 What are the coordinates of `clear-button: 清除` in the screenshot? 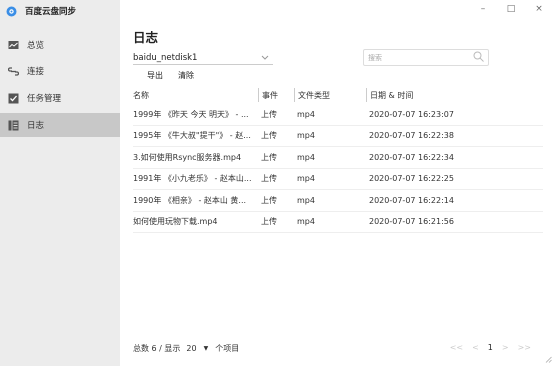 It's located at (186, 75).